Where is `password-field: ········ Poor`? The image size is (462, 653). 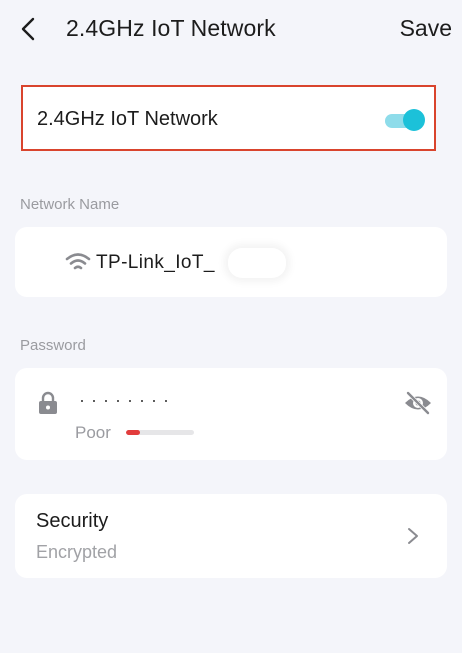 password-field: ········ Poor is located at coordinates (231, 414).